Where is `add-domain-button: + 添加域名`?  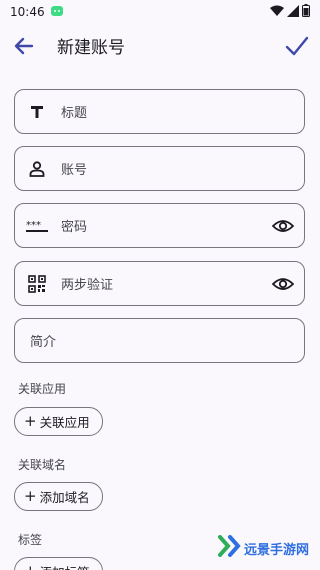 add-domain-button: + 添加域名 is located at coordinates (58, 496).